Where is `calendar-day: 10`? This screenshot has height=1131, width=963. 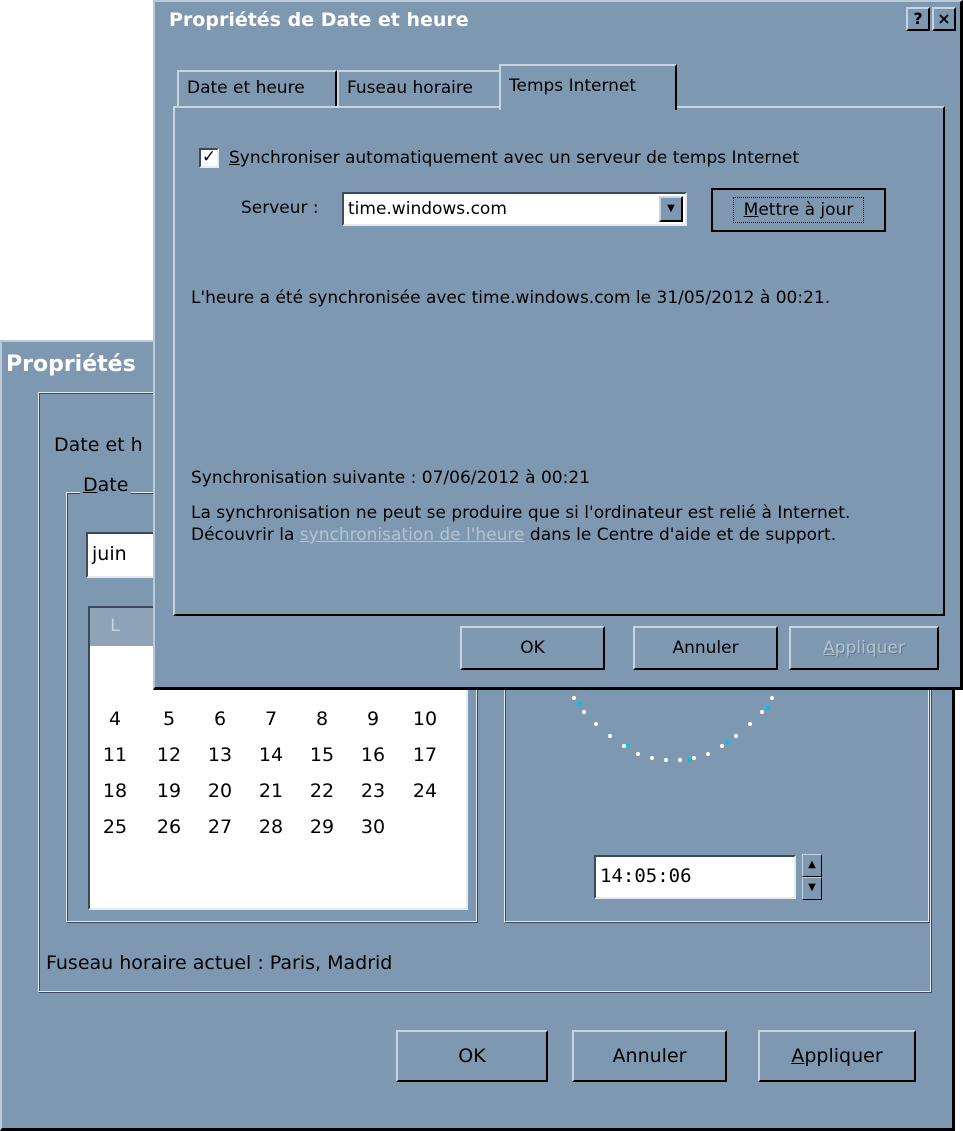
calendar-day: 10 is located at coordinates (425, 719).